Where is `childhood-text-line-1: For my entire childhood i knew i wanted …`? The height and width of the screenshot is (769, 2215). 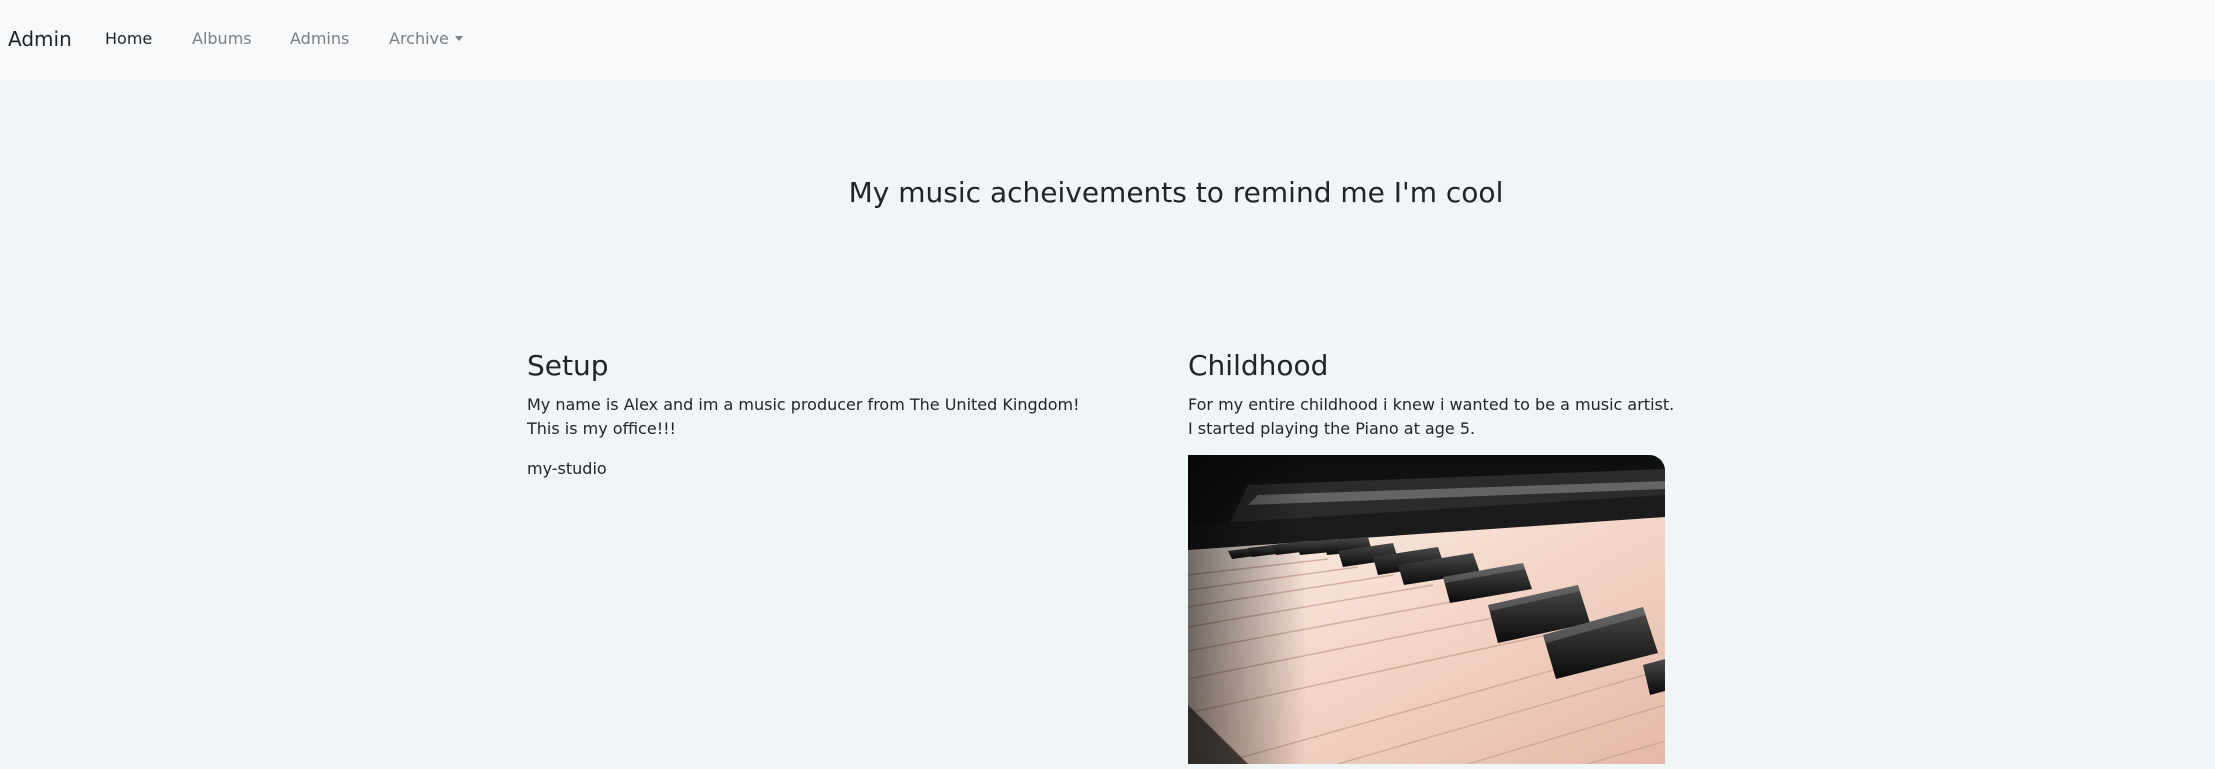
childhood-text-line-1: For my entire childhood i knew i wanted … is located at coordinates (1431, 404).